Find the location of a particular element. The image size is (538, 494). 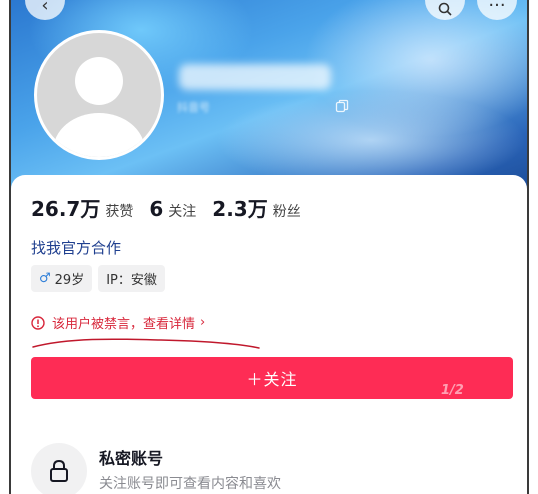

following-count: 6 is located at coordinates (156, 209).